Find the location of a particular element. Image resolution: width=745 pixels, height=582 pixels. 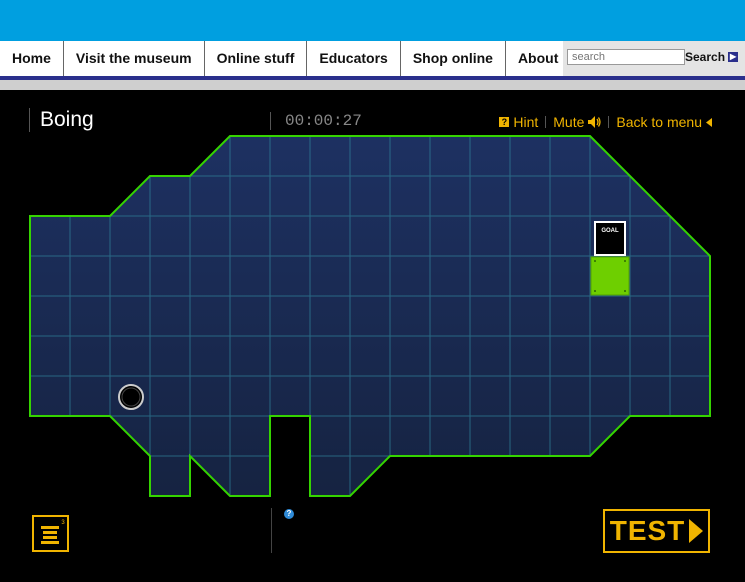

bottom-divider is located at coordinates (271, 530).